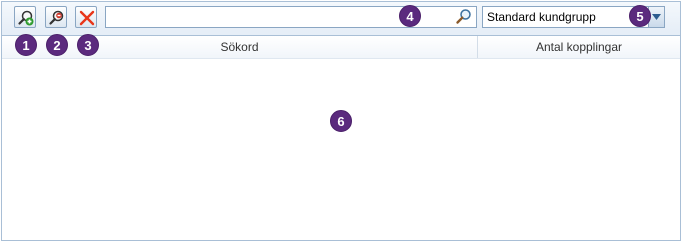  Describe the element at coordinates (88, 45) in the screenshot. I see `callout-badge-3: 3` at that location.